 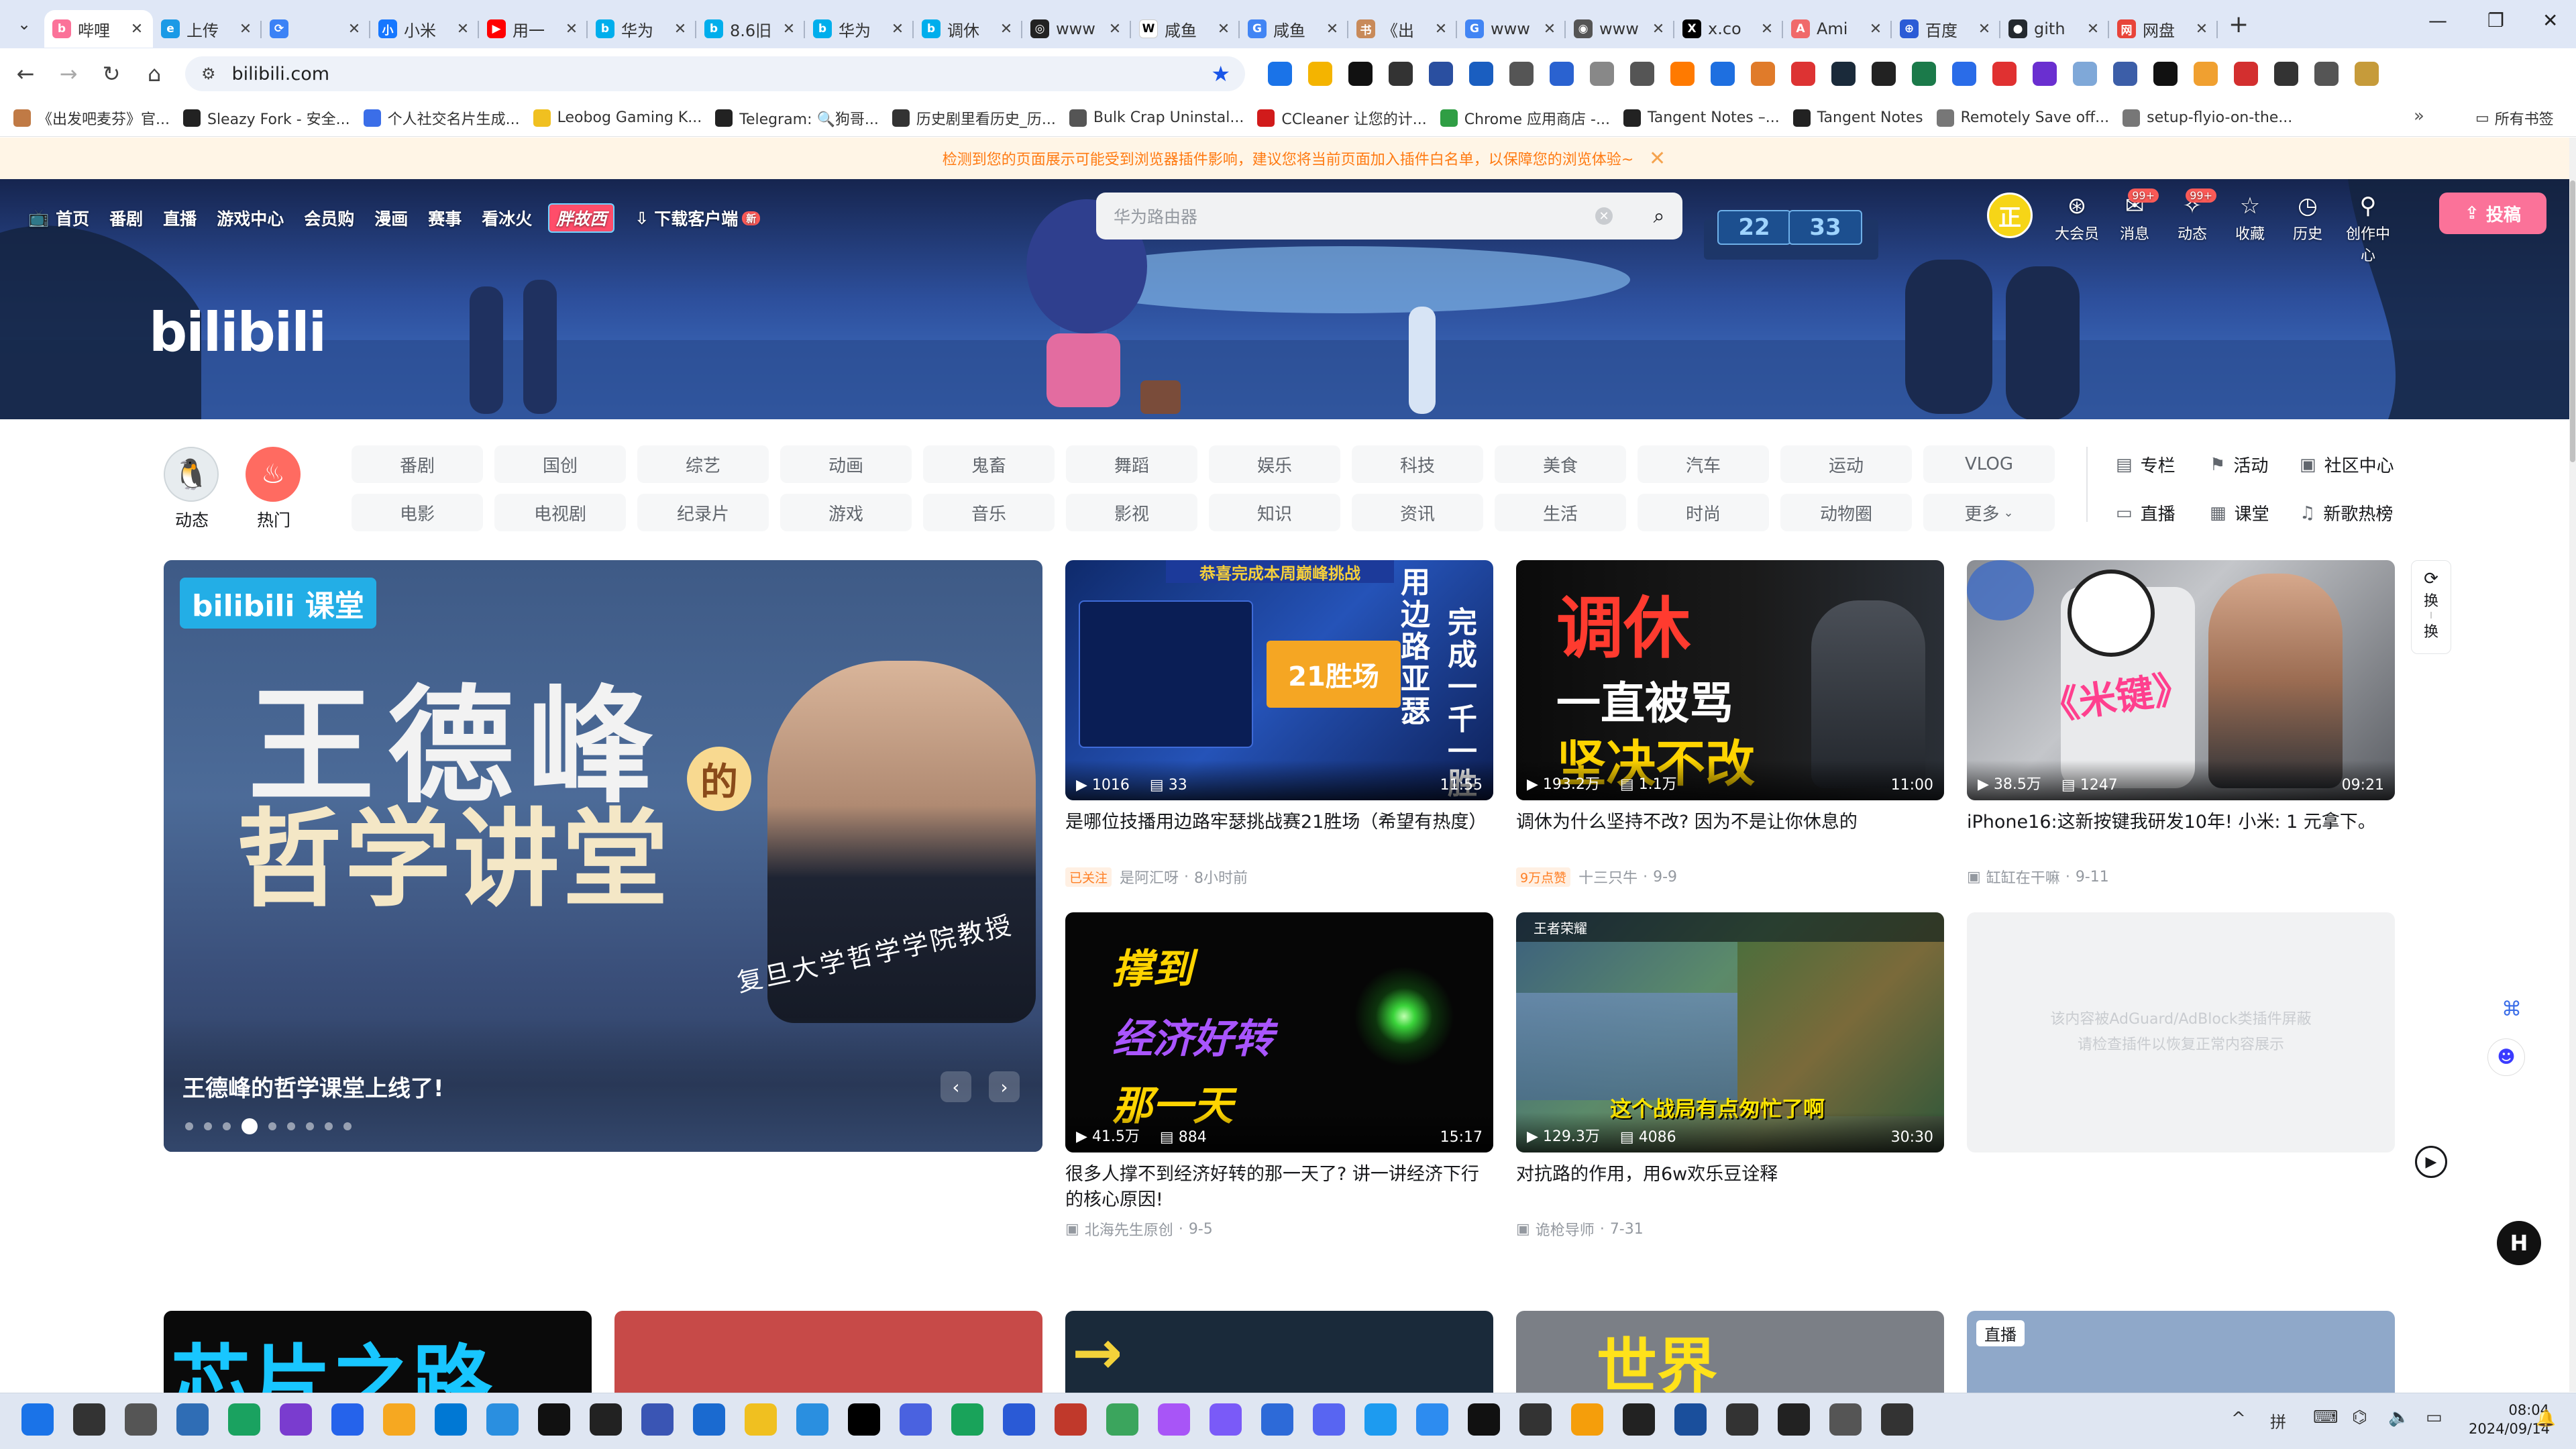 What do you see at coordinates (1560, 512) in the screenshot?
I see `channel-chip: 生活` at bounding box center [1560, 512].